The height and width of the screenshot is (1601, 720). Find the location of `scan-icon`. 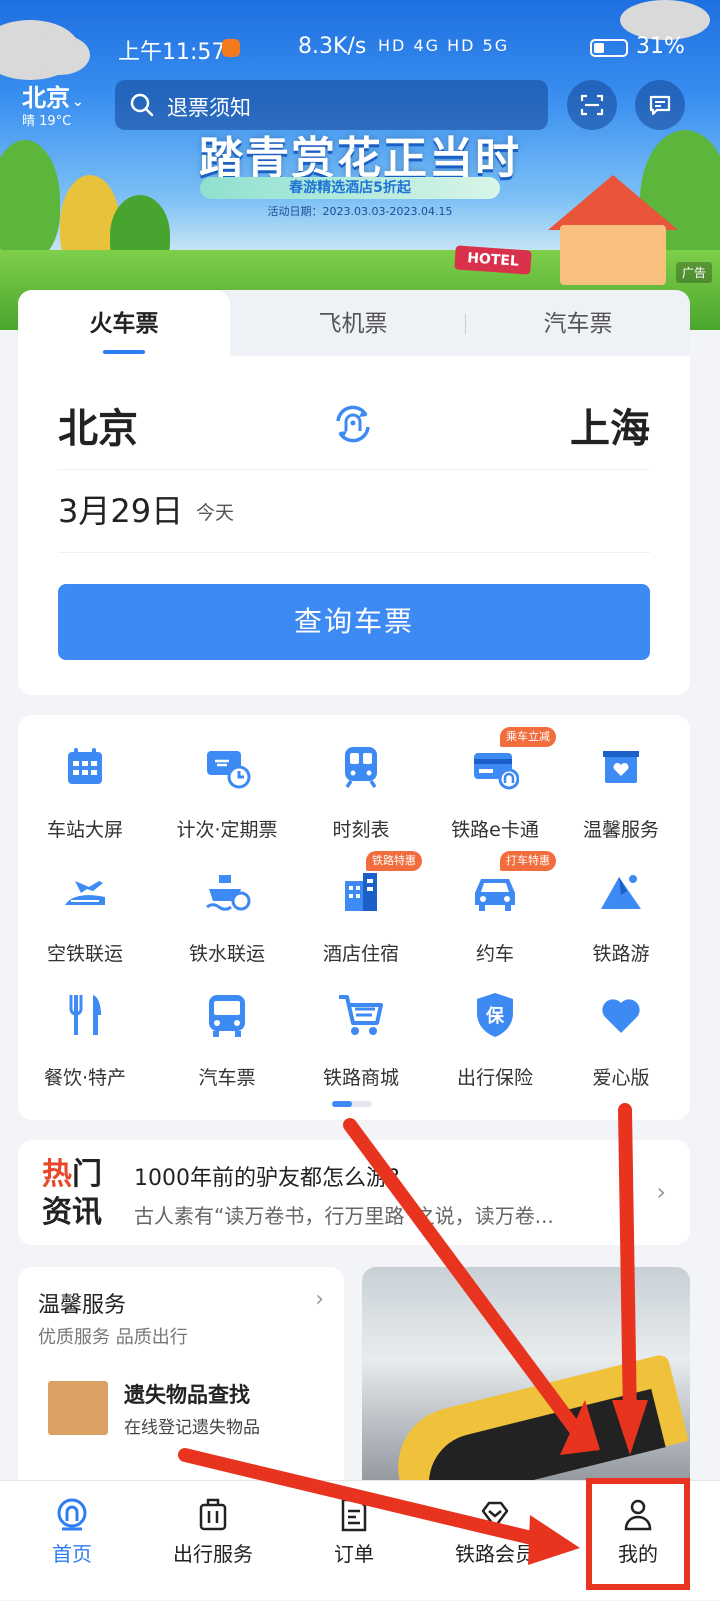

scan-icon is located at coordinates (592, 105).